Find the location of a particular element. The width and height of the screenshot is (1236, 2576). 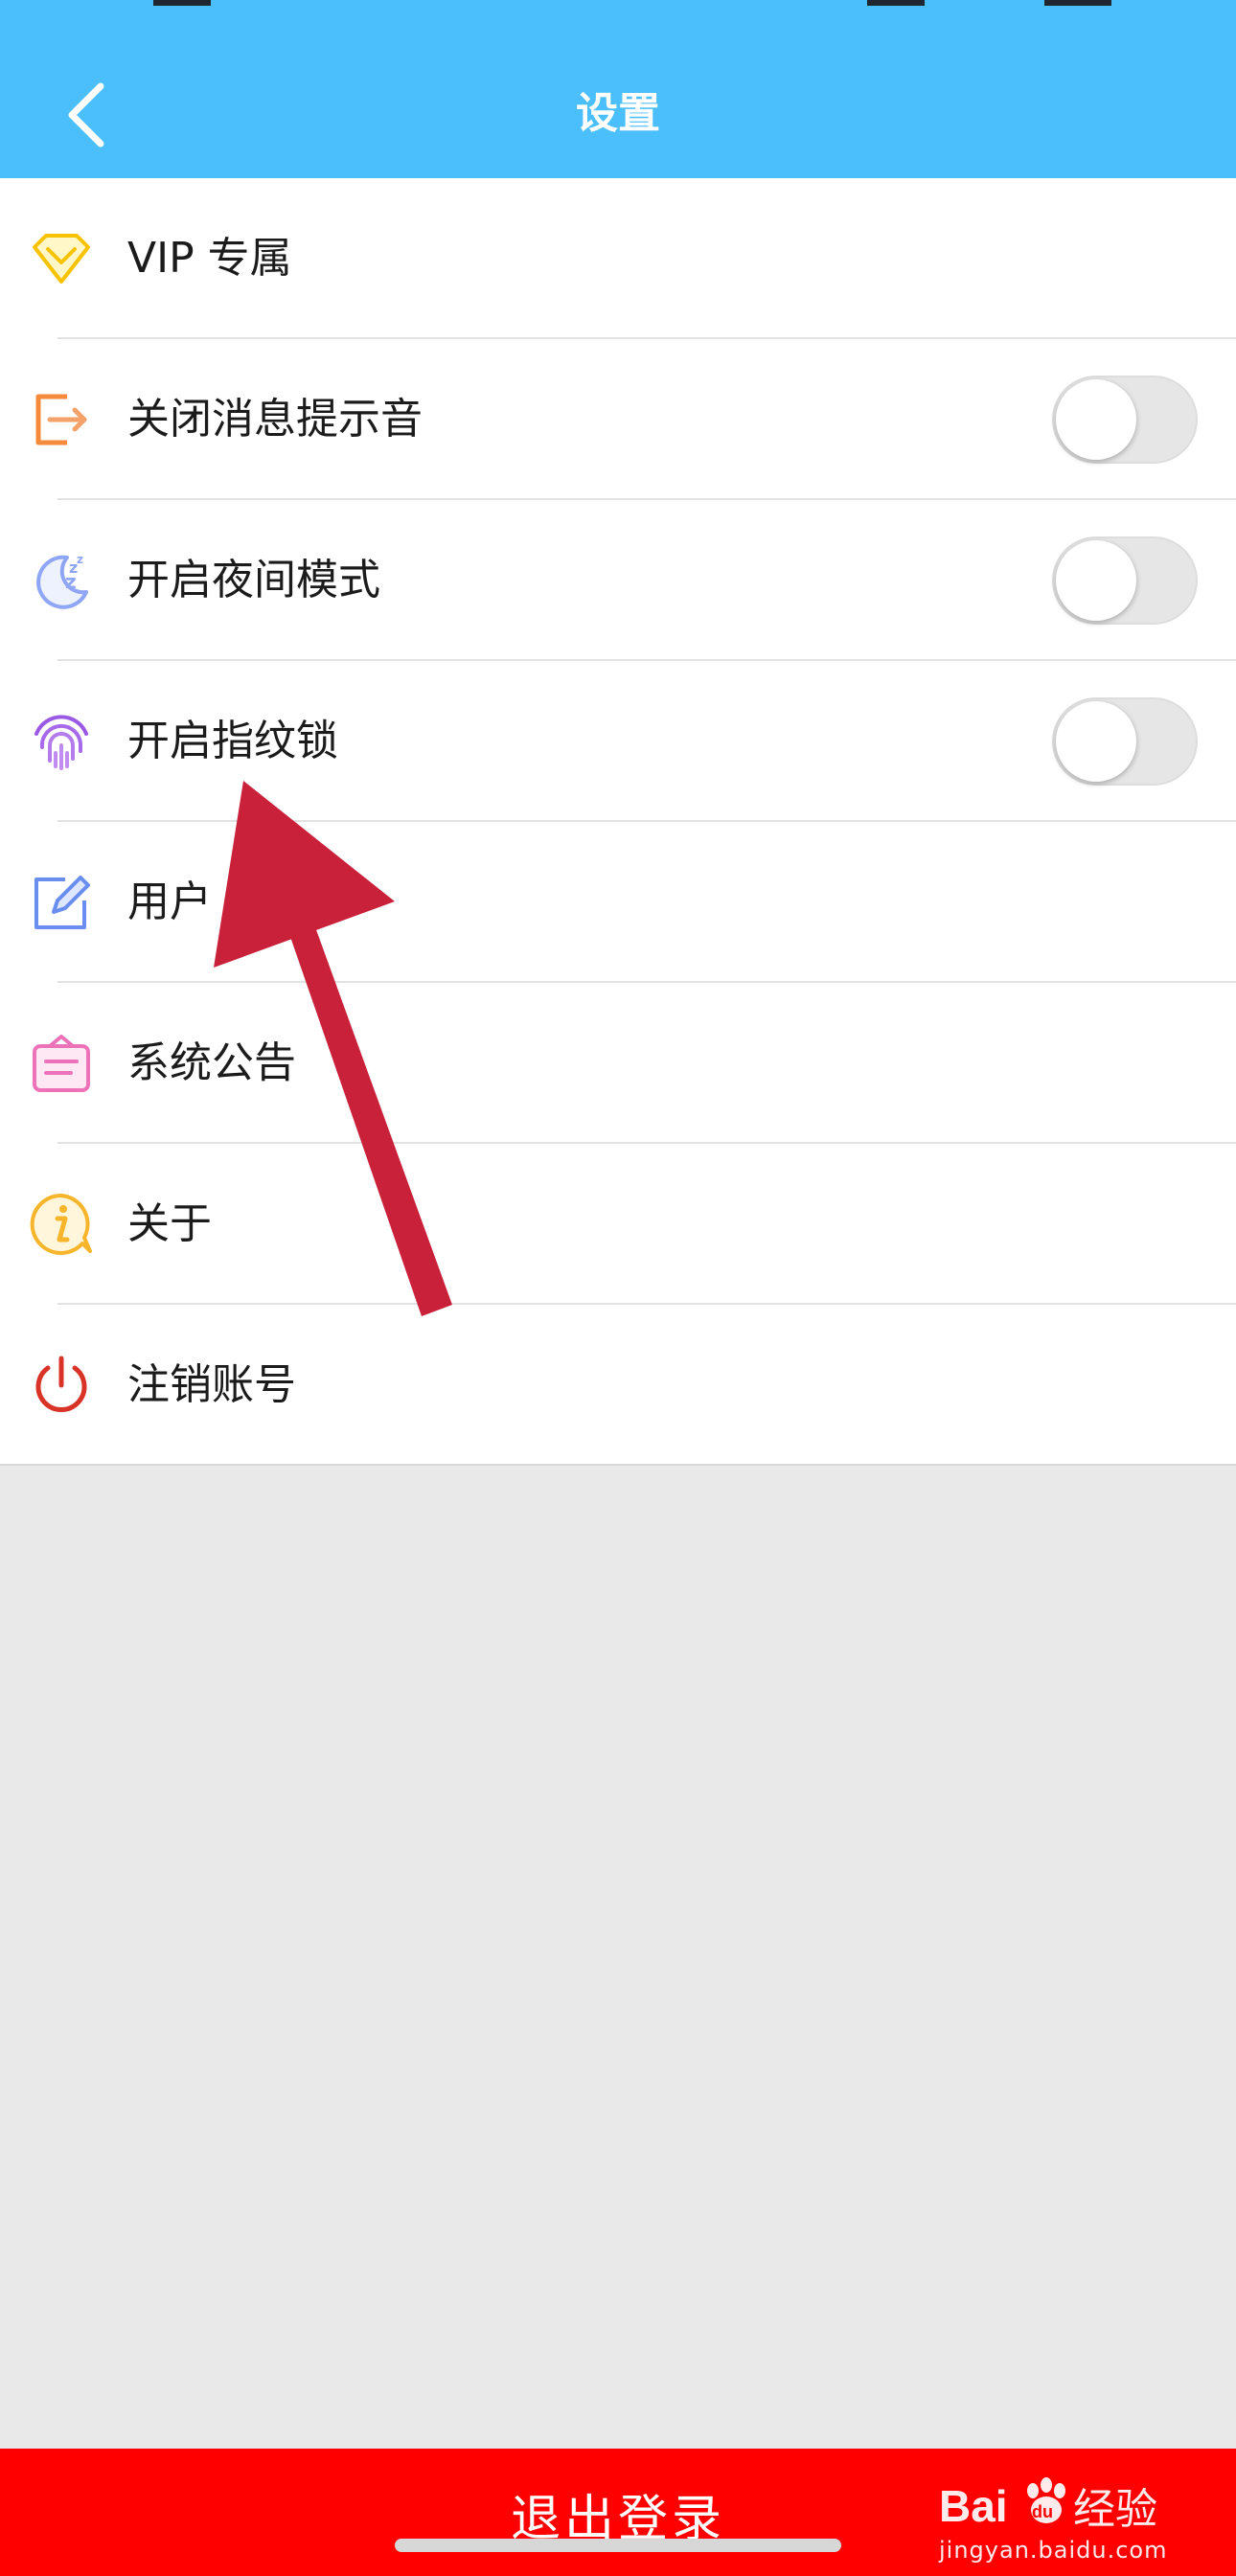

app-header: 设置 is located at coordinates (618, 89).